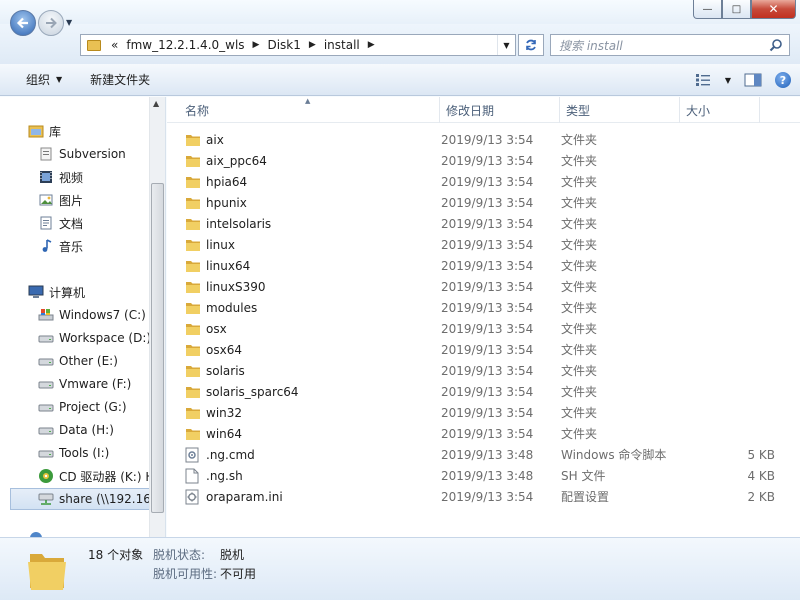 The height and width of the screenshot is (600, 800). What do you see at coordinates (480, 475) in the screenshot?
I see `file-row: .ng.sh 2019/9/13 3:48 SH 文件 4 KB` at bounding box center [480, 475].